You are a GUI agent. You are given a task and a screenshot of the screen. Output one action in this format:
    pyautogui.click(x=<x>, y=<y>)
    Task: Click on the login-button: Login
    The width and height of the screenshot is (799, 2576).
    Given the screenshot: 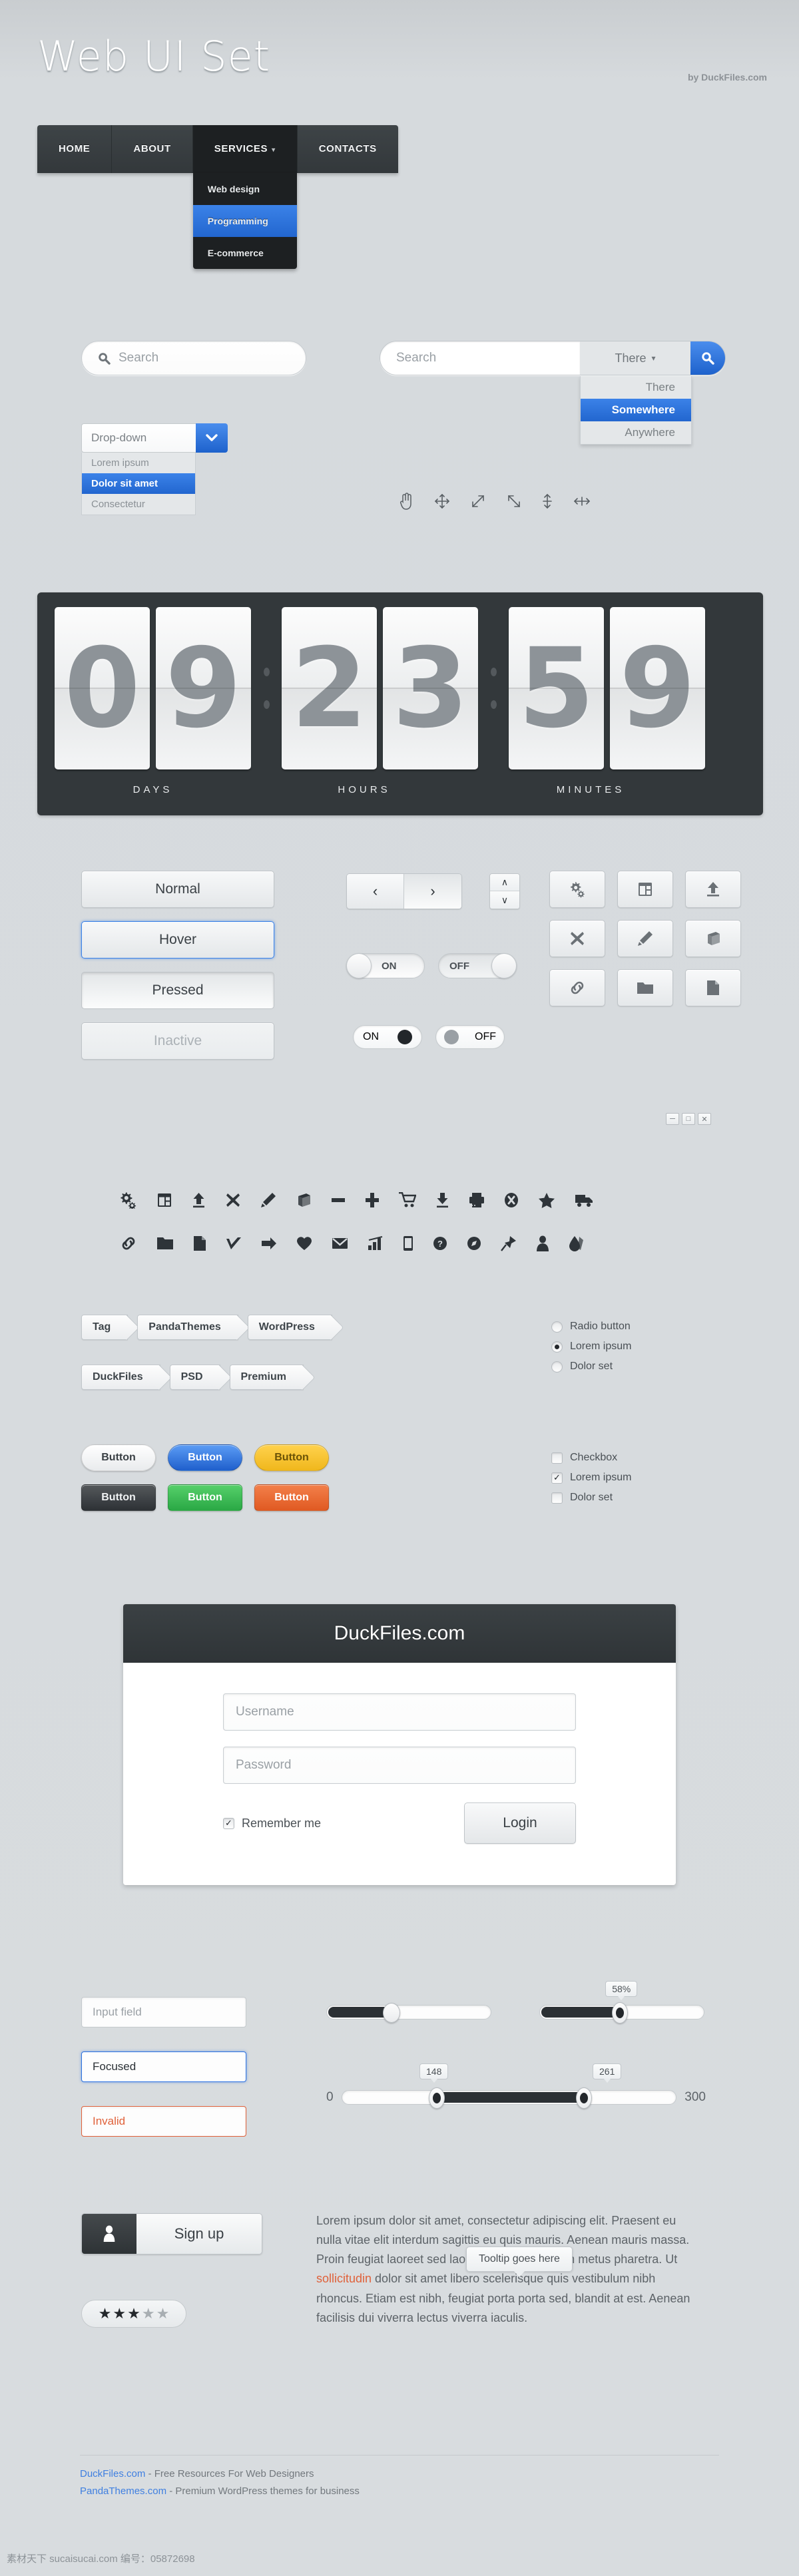 What is the action you would take?
    pyautogui.click(x=520, y=1823)
    